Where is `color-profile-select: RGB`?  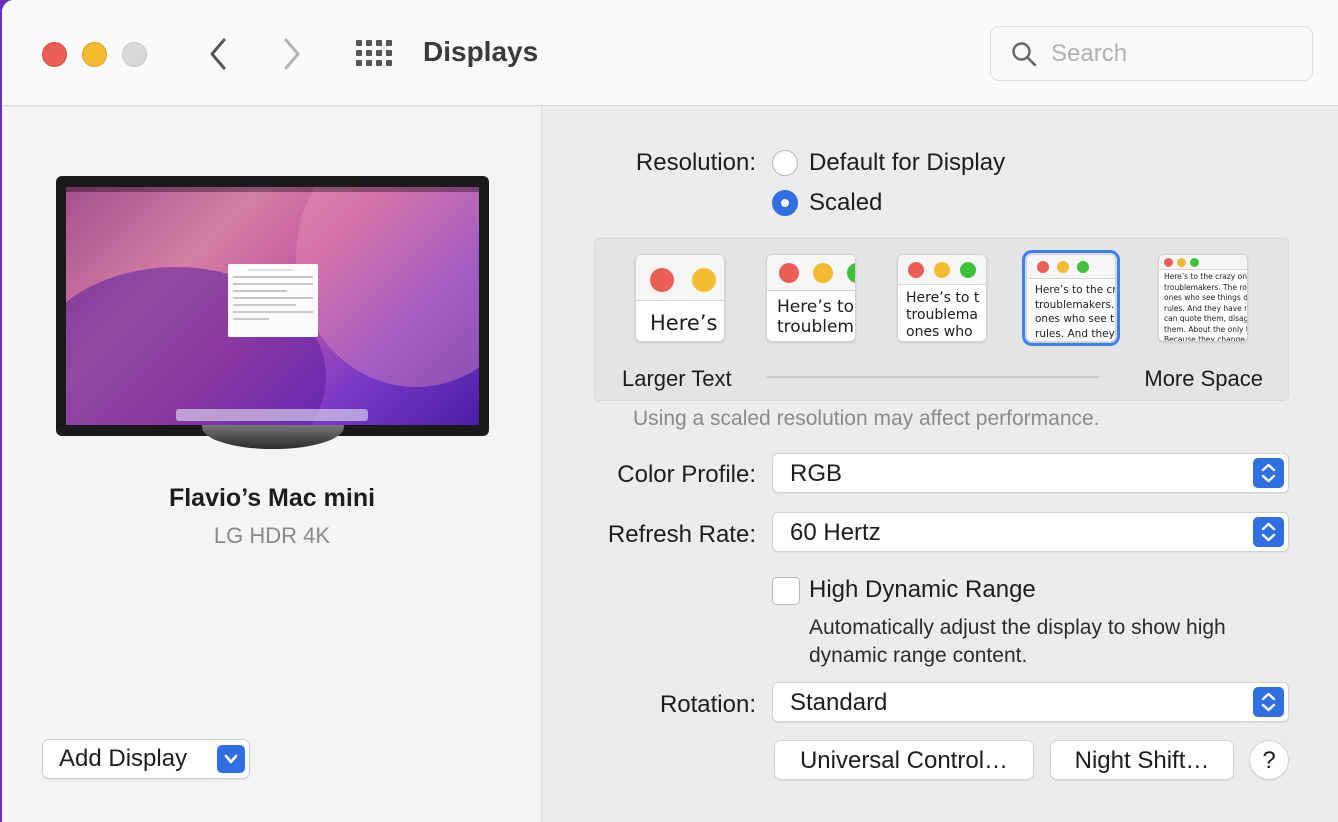
color-profile-select: RGB is located at coordinates (1030, 473).